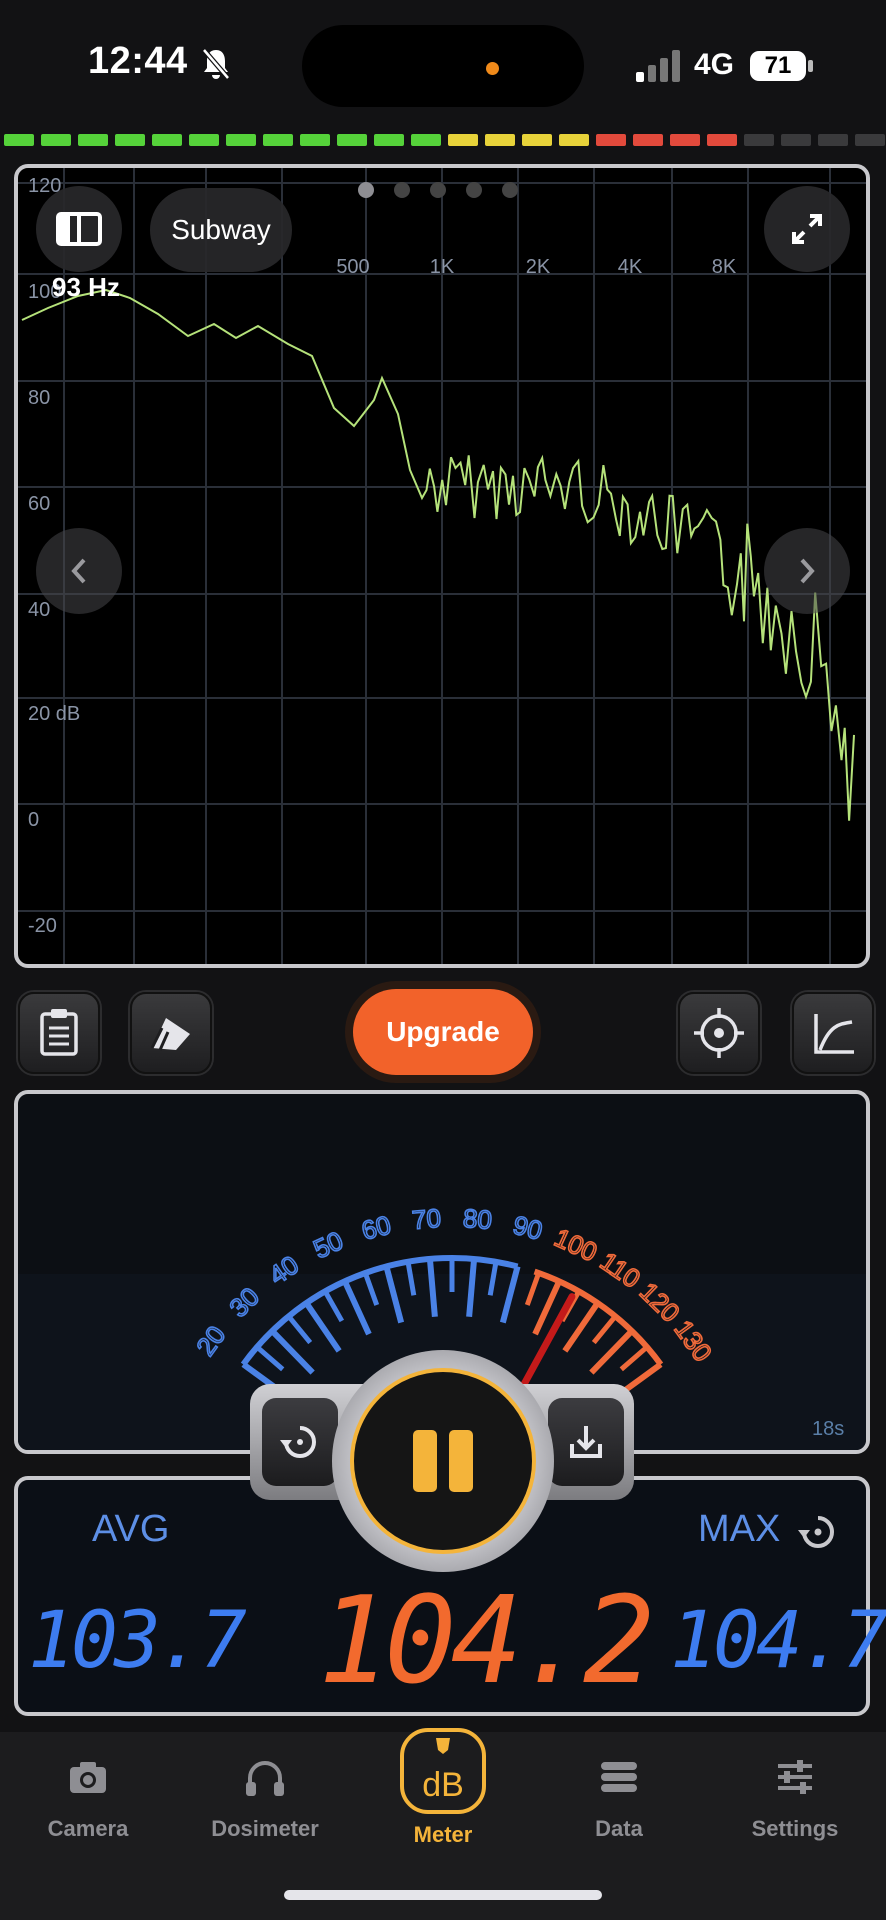  I want to click on home-indicator, so click(443, 1895).